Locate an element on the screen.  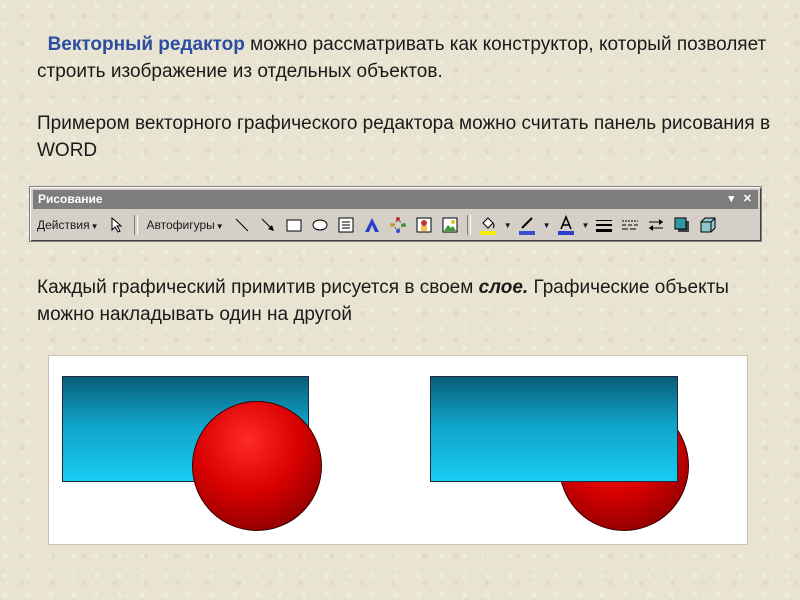
wordart-icon is located at coordinates (371, 225).